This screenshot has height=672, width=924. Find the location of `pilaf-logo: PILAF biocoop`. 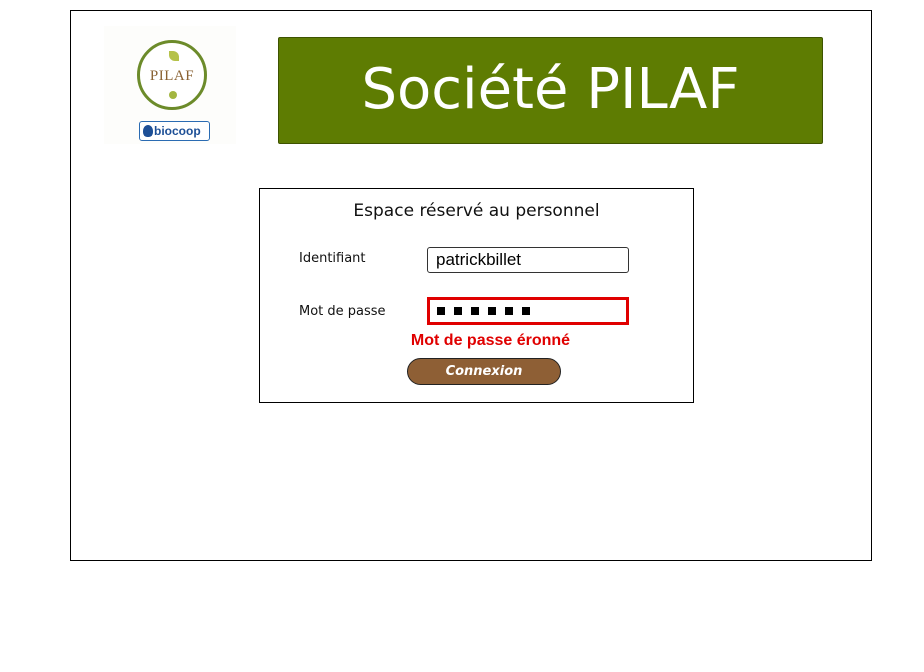

pilaf-logo: PILAF biocoop is located at coordinates (170, 85).